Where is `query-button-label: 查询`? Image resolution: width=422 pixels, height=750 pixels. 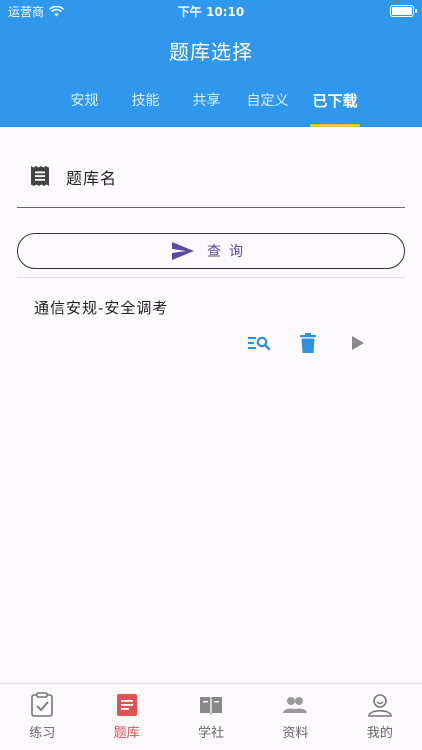 query-button-label: 查询 is located at coordinates (229, 252).